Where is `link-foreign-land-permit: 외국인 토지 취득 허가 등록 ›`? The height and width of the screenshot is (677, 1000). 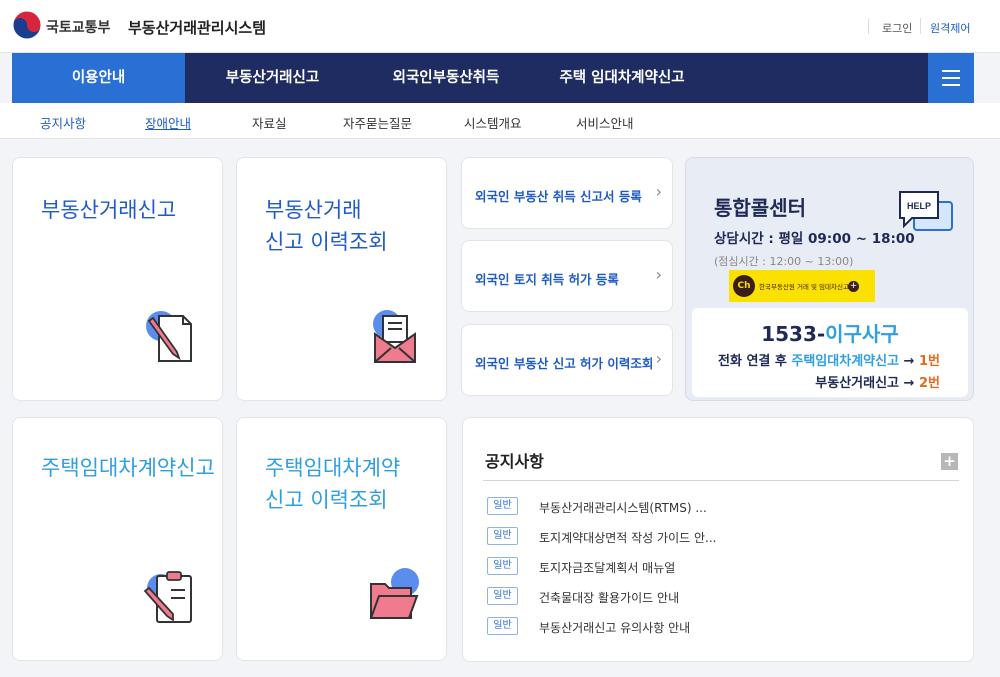 link-foreign-land-permit: 외국인 토지 취득 허가 등록 › is located at coordinates (567, 276).